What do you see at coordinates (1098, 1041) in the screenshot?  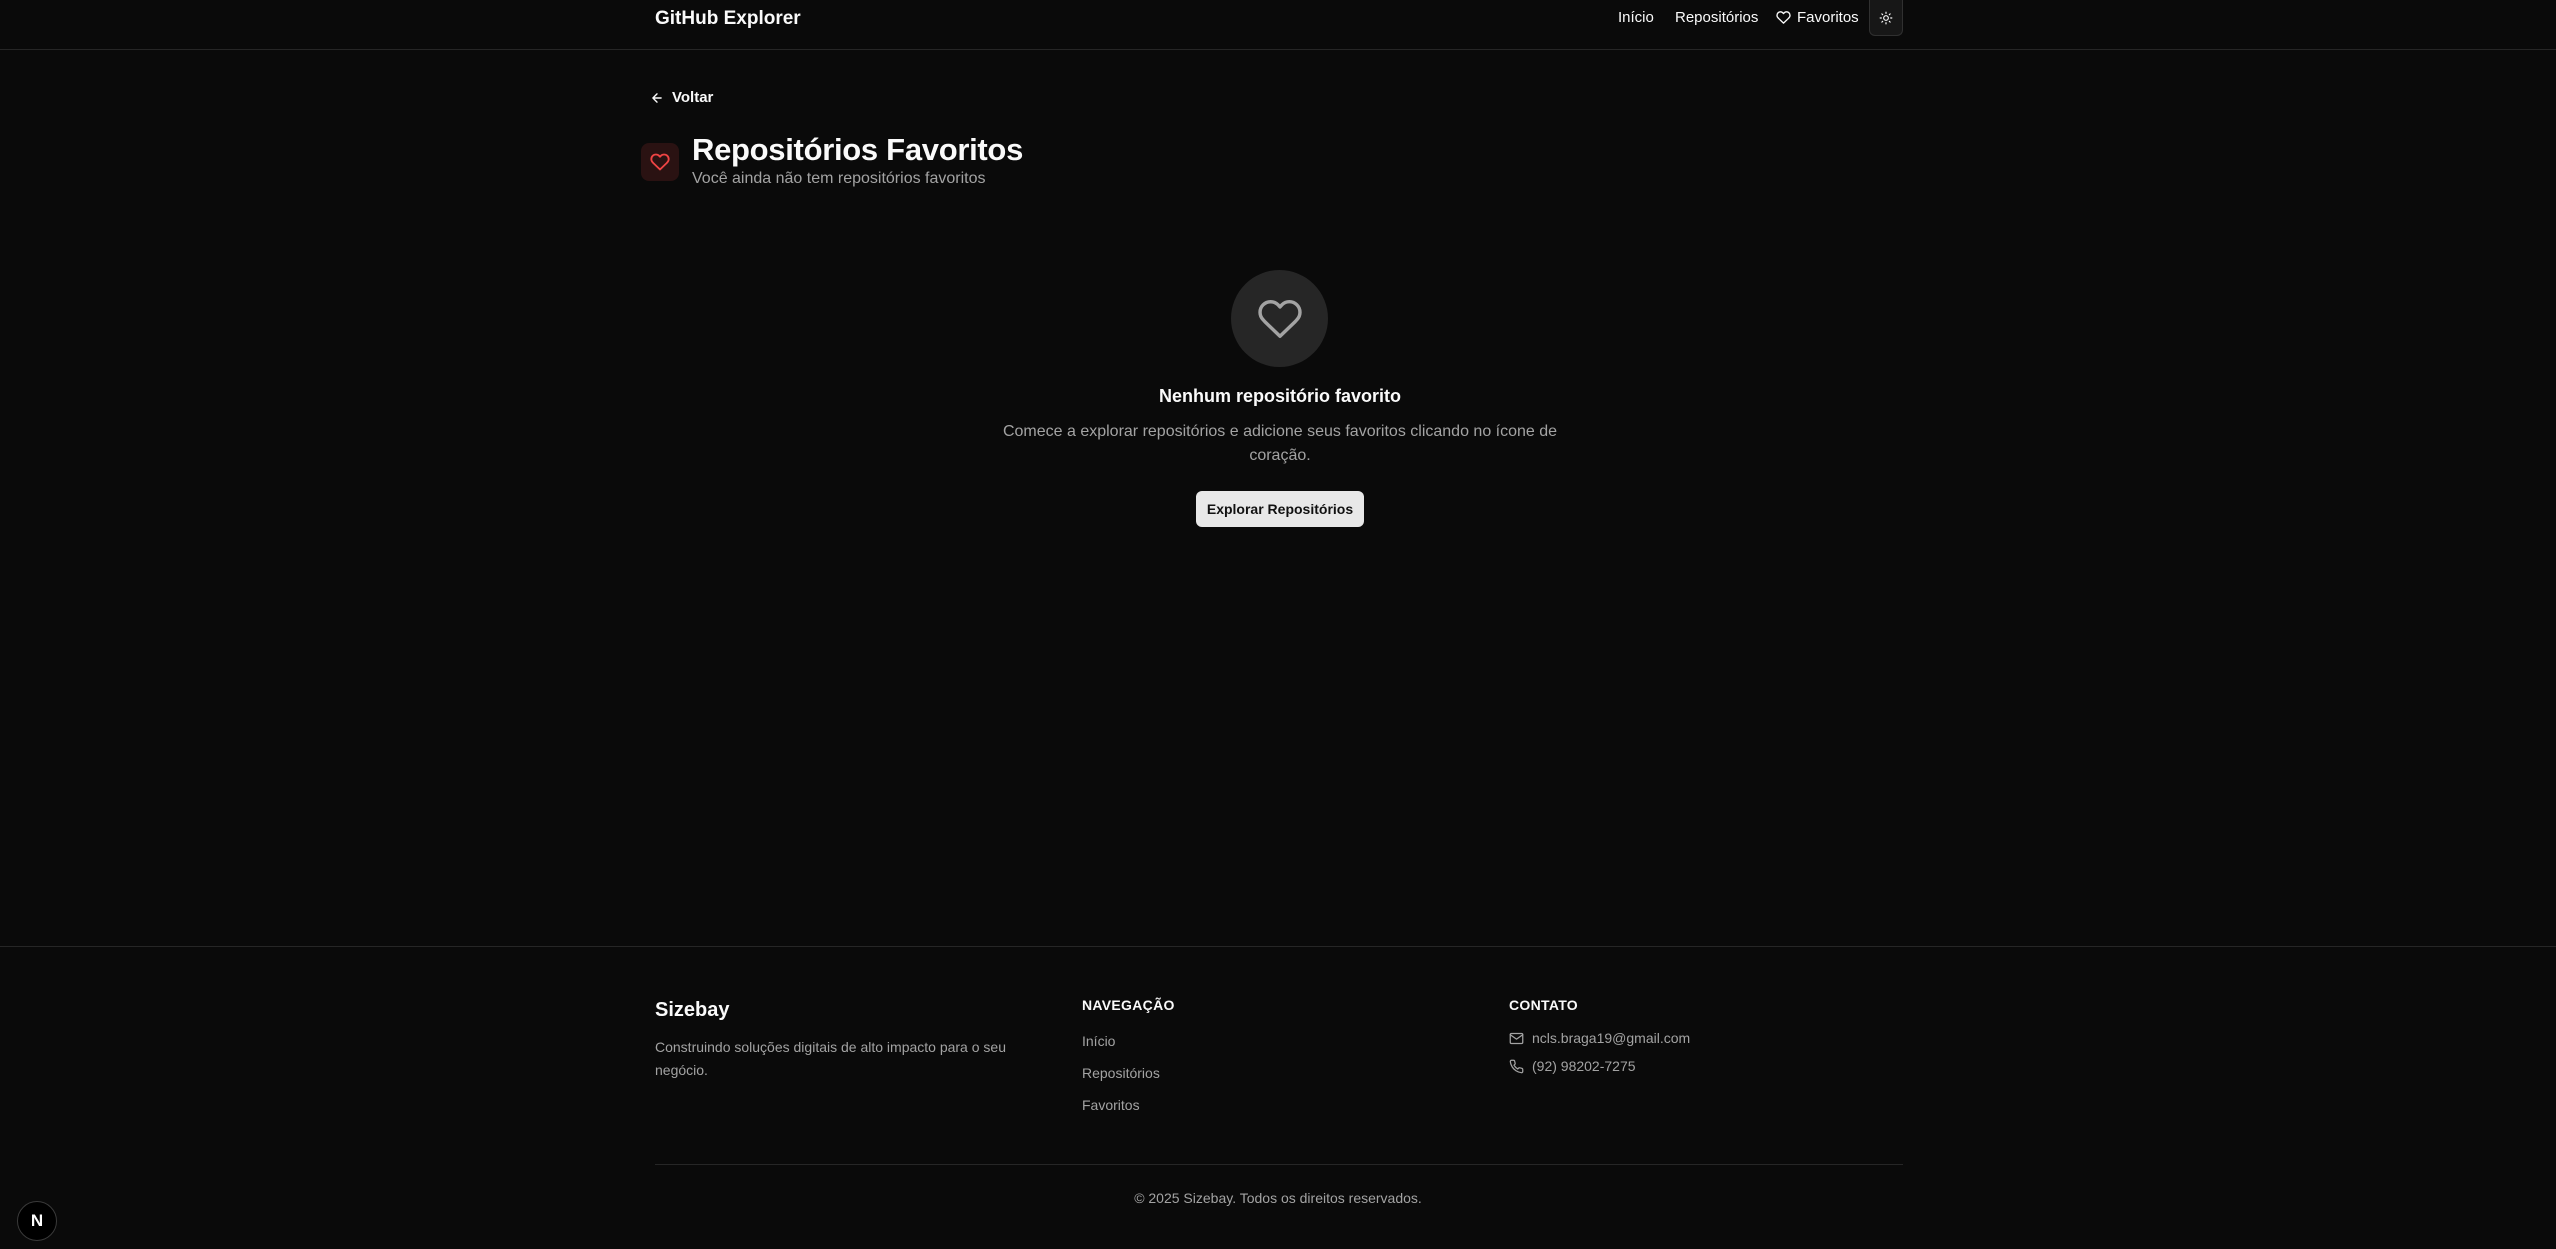 I see `footer-link-inicio: Início` at bounding box center [1098, 1041].